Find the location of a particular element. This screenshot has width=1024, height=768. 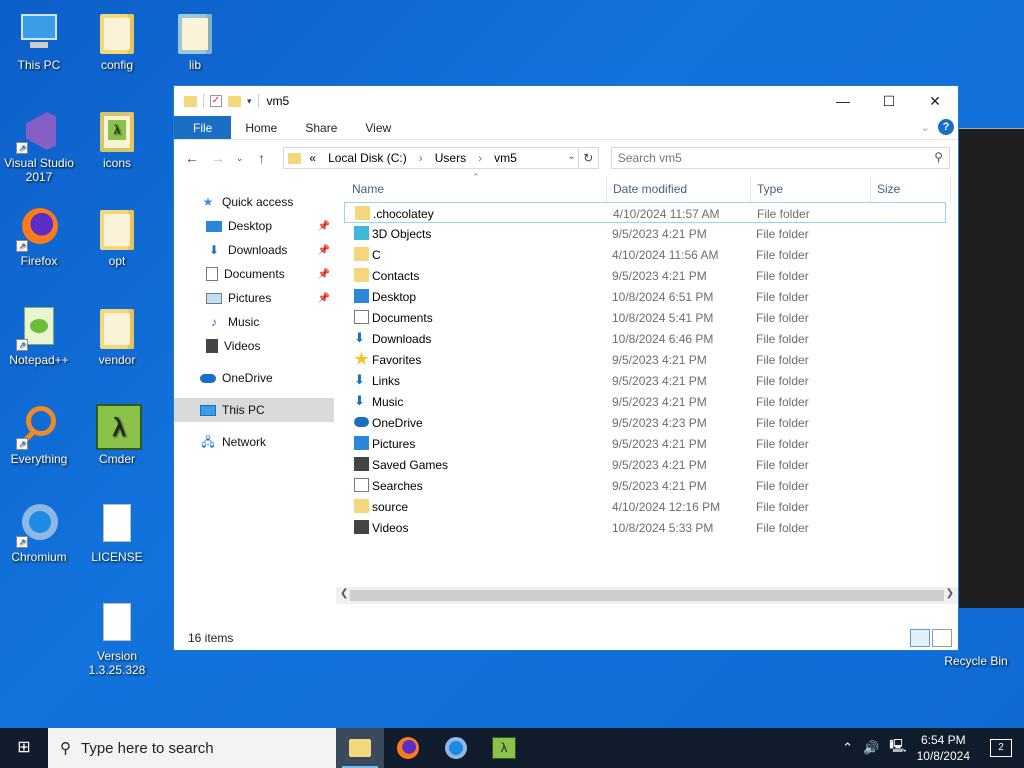

table-row: Saved Games 9/5/2023 4:21 PM File folder is located at coordinates (651, 464).